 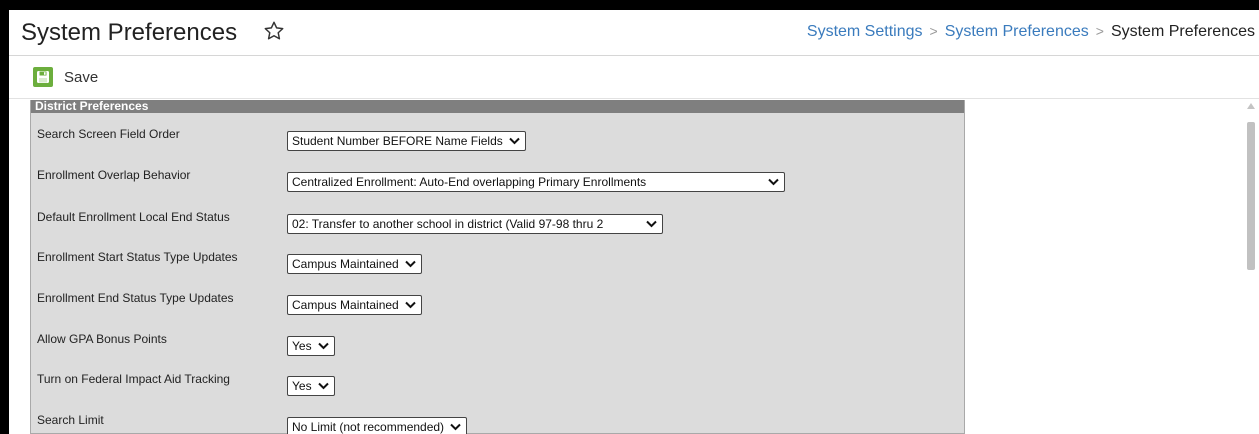 I want to click on pref-row-allow-gpa-bonus-points: Allow GPA Bonus Points Yes, so click(x=497, y=347).